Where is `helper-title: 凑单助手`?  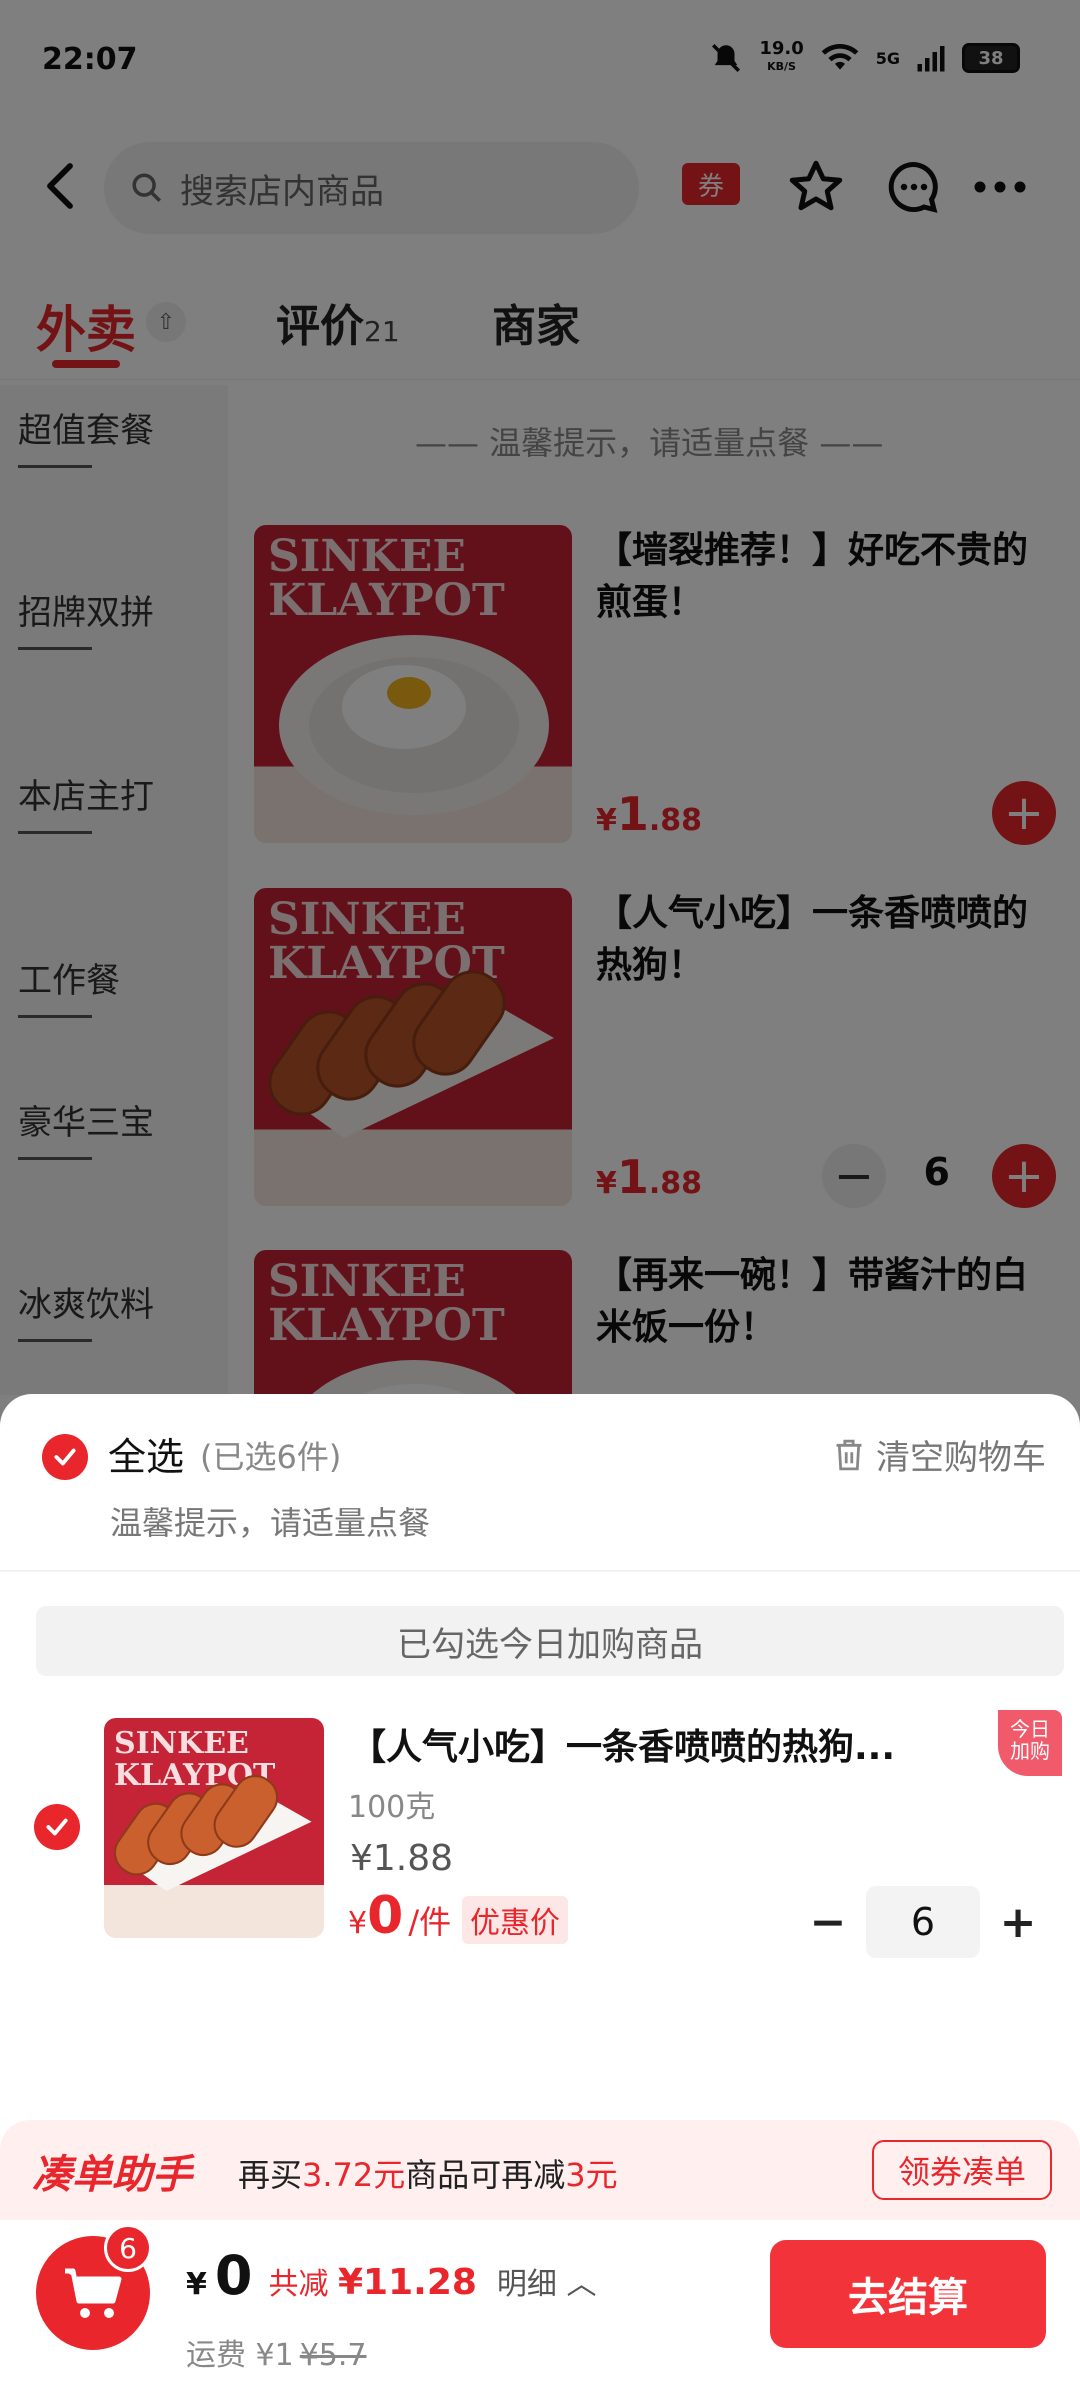
helper-title: 凑单助手 is located at coordinates (112, 2175).